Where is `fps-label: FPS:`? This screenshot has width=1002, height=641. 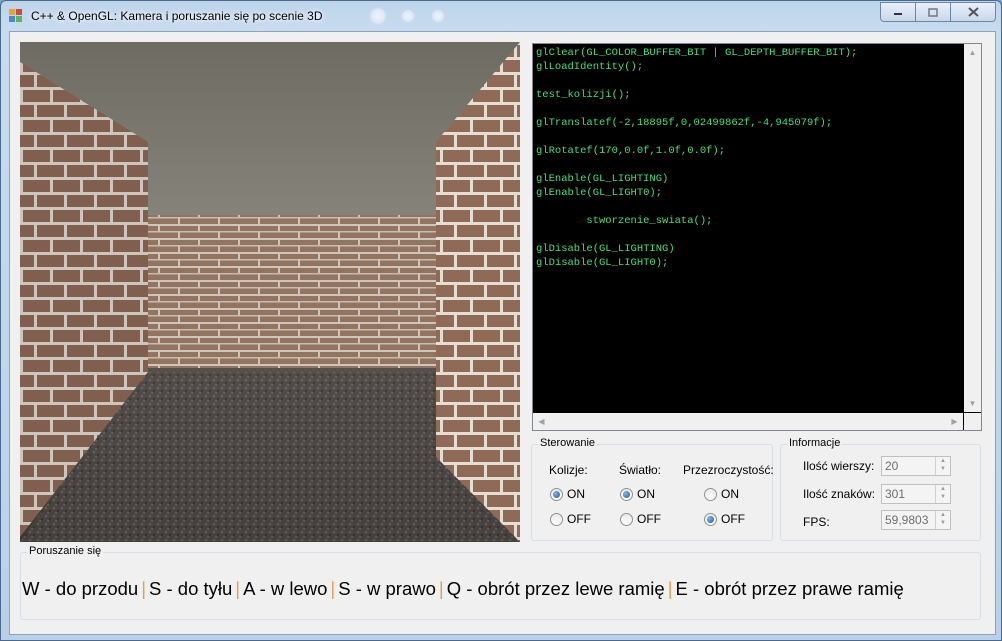 fps-label: FPS: is located at coordinates (816, 522).